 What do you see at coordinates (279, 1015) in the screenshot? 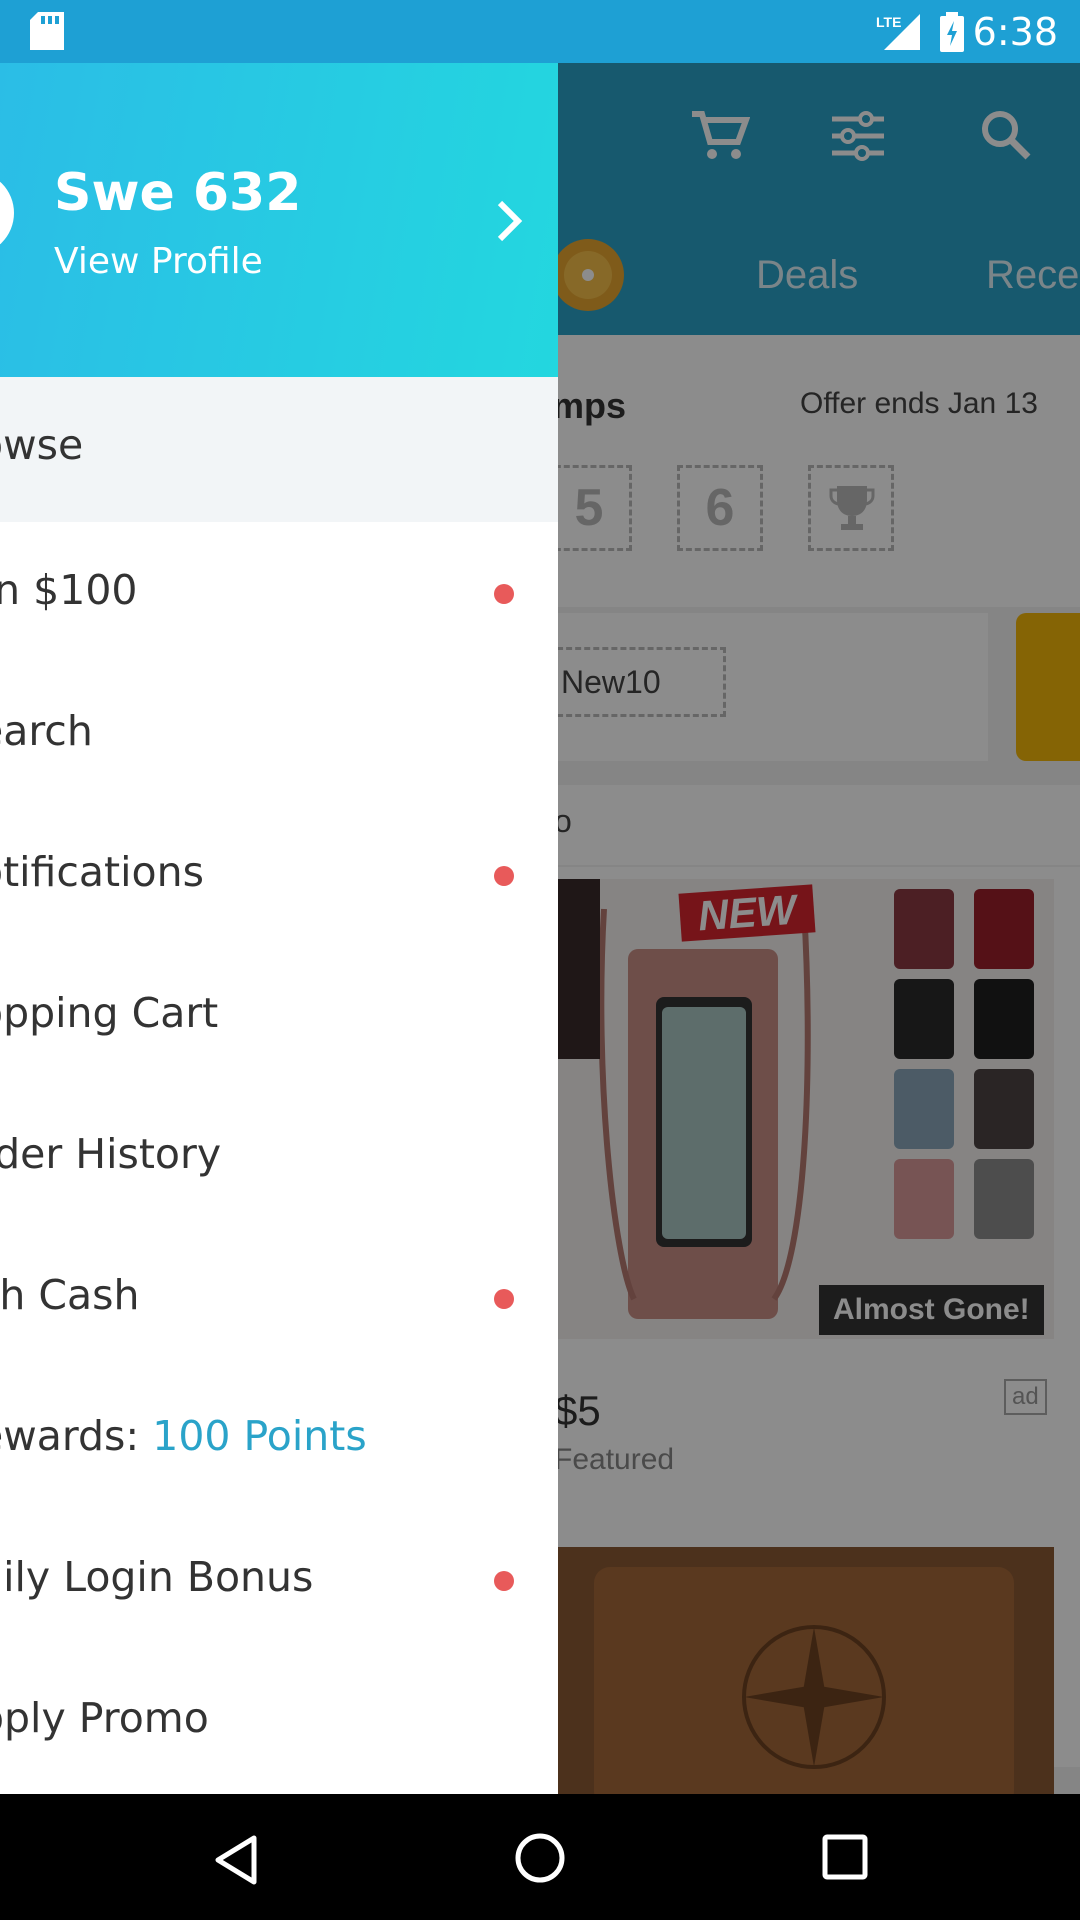
I see `menu-item-shopping-cart: opping Cart` at bounding box center [279, 1015].